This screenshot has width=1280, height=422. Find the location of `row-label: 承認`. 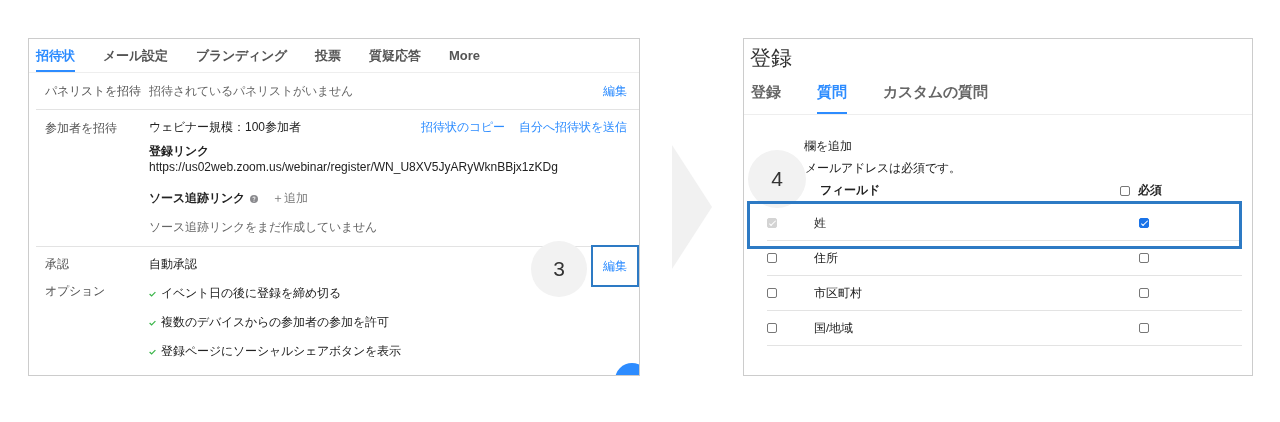

row-label: 承認 is located at coordinates (57, 264).